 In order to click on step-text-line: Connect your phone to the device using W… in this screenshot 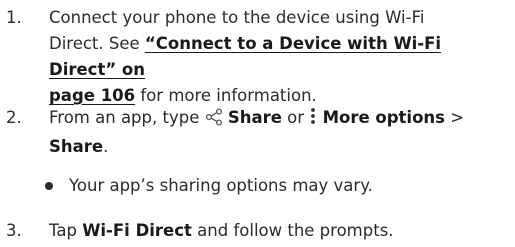, I will do `click(237, 17)`.